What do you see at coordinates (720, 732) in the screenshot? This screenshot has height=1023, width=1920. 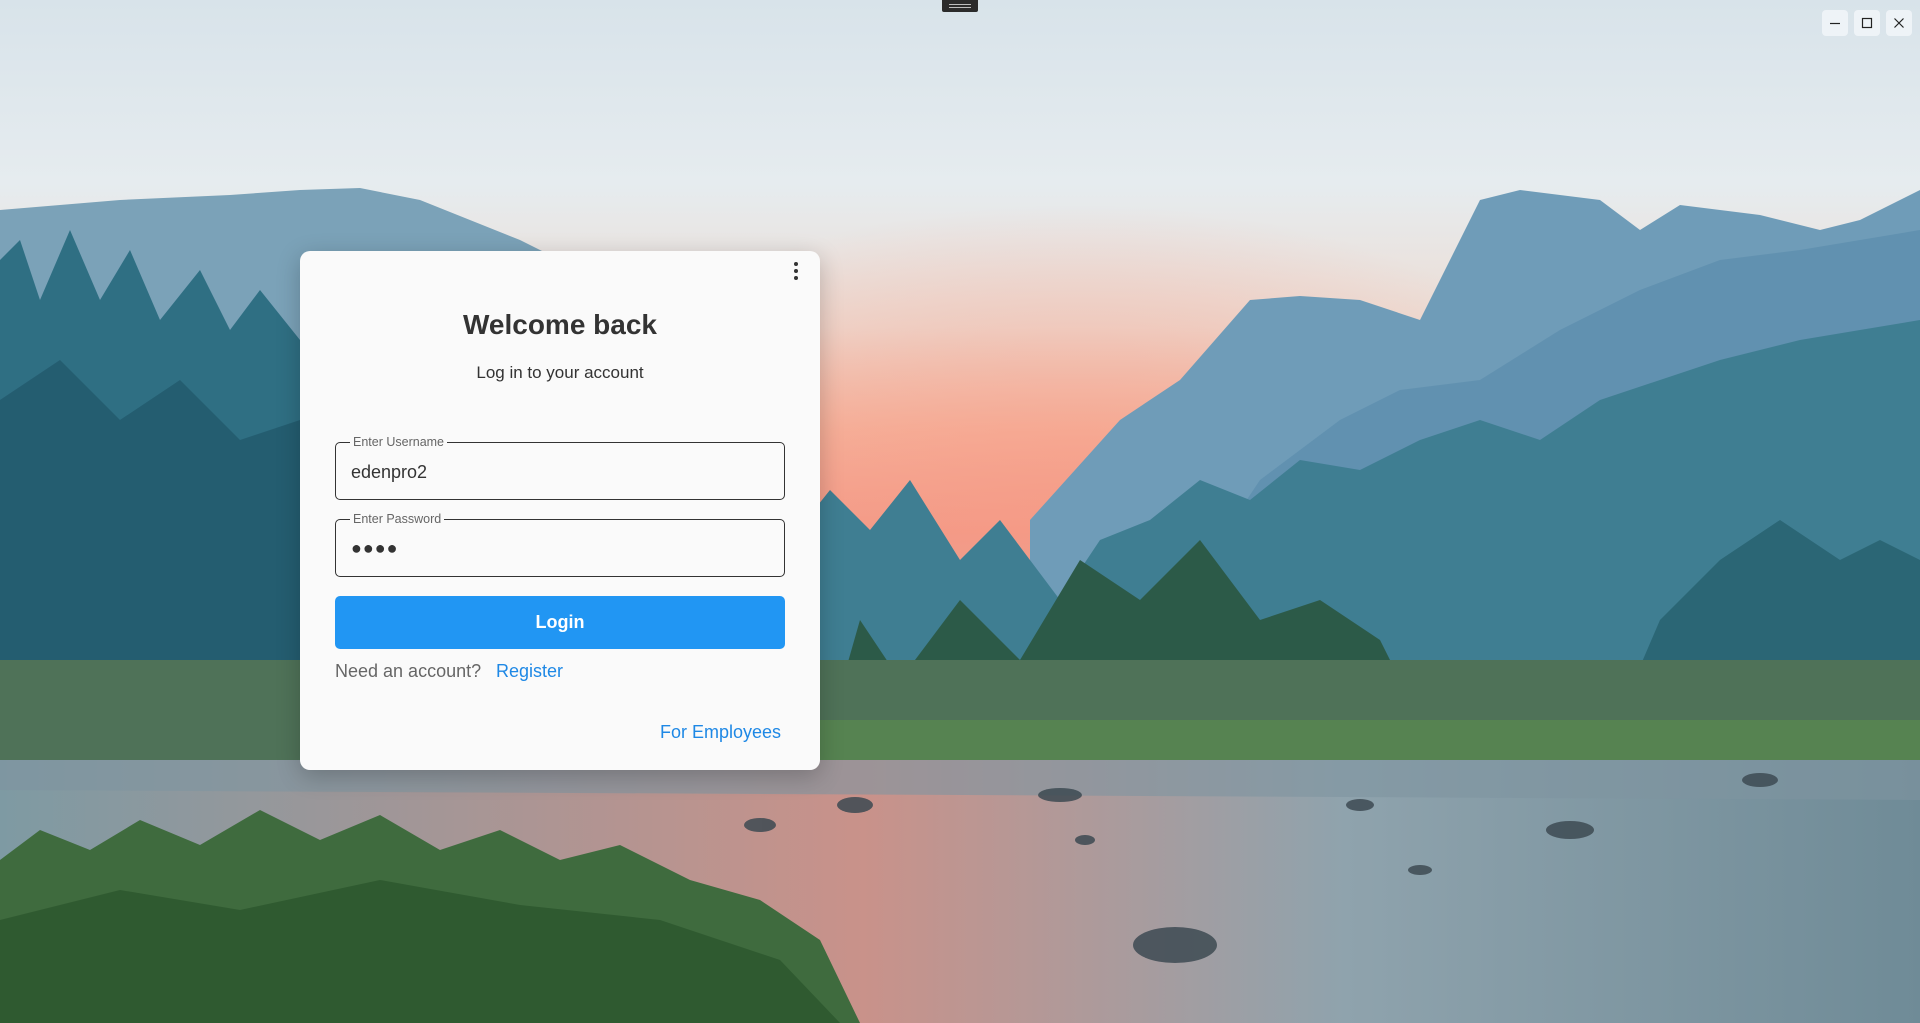 I see `for-employees-link: For Employees` at bounding box center [720, 732].